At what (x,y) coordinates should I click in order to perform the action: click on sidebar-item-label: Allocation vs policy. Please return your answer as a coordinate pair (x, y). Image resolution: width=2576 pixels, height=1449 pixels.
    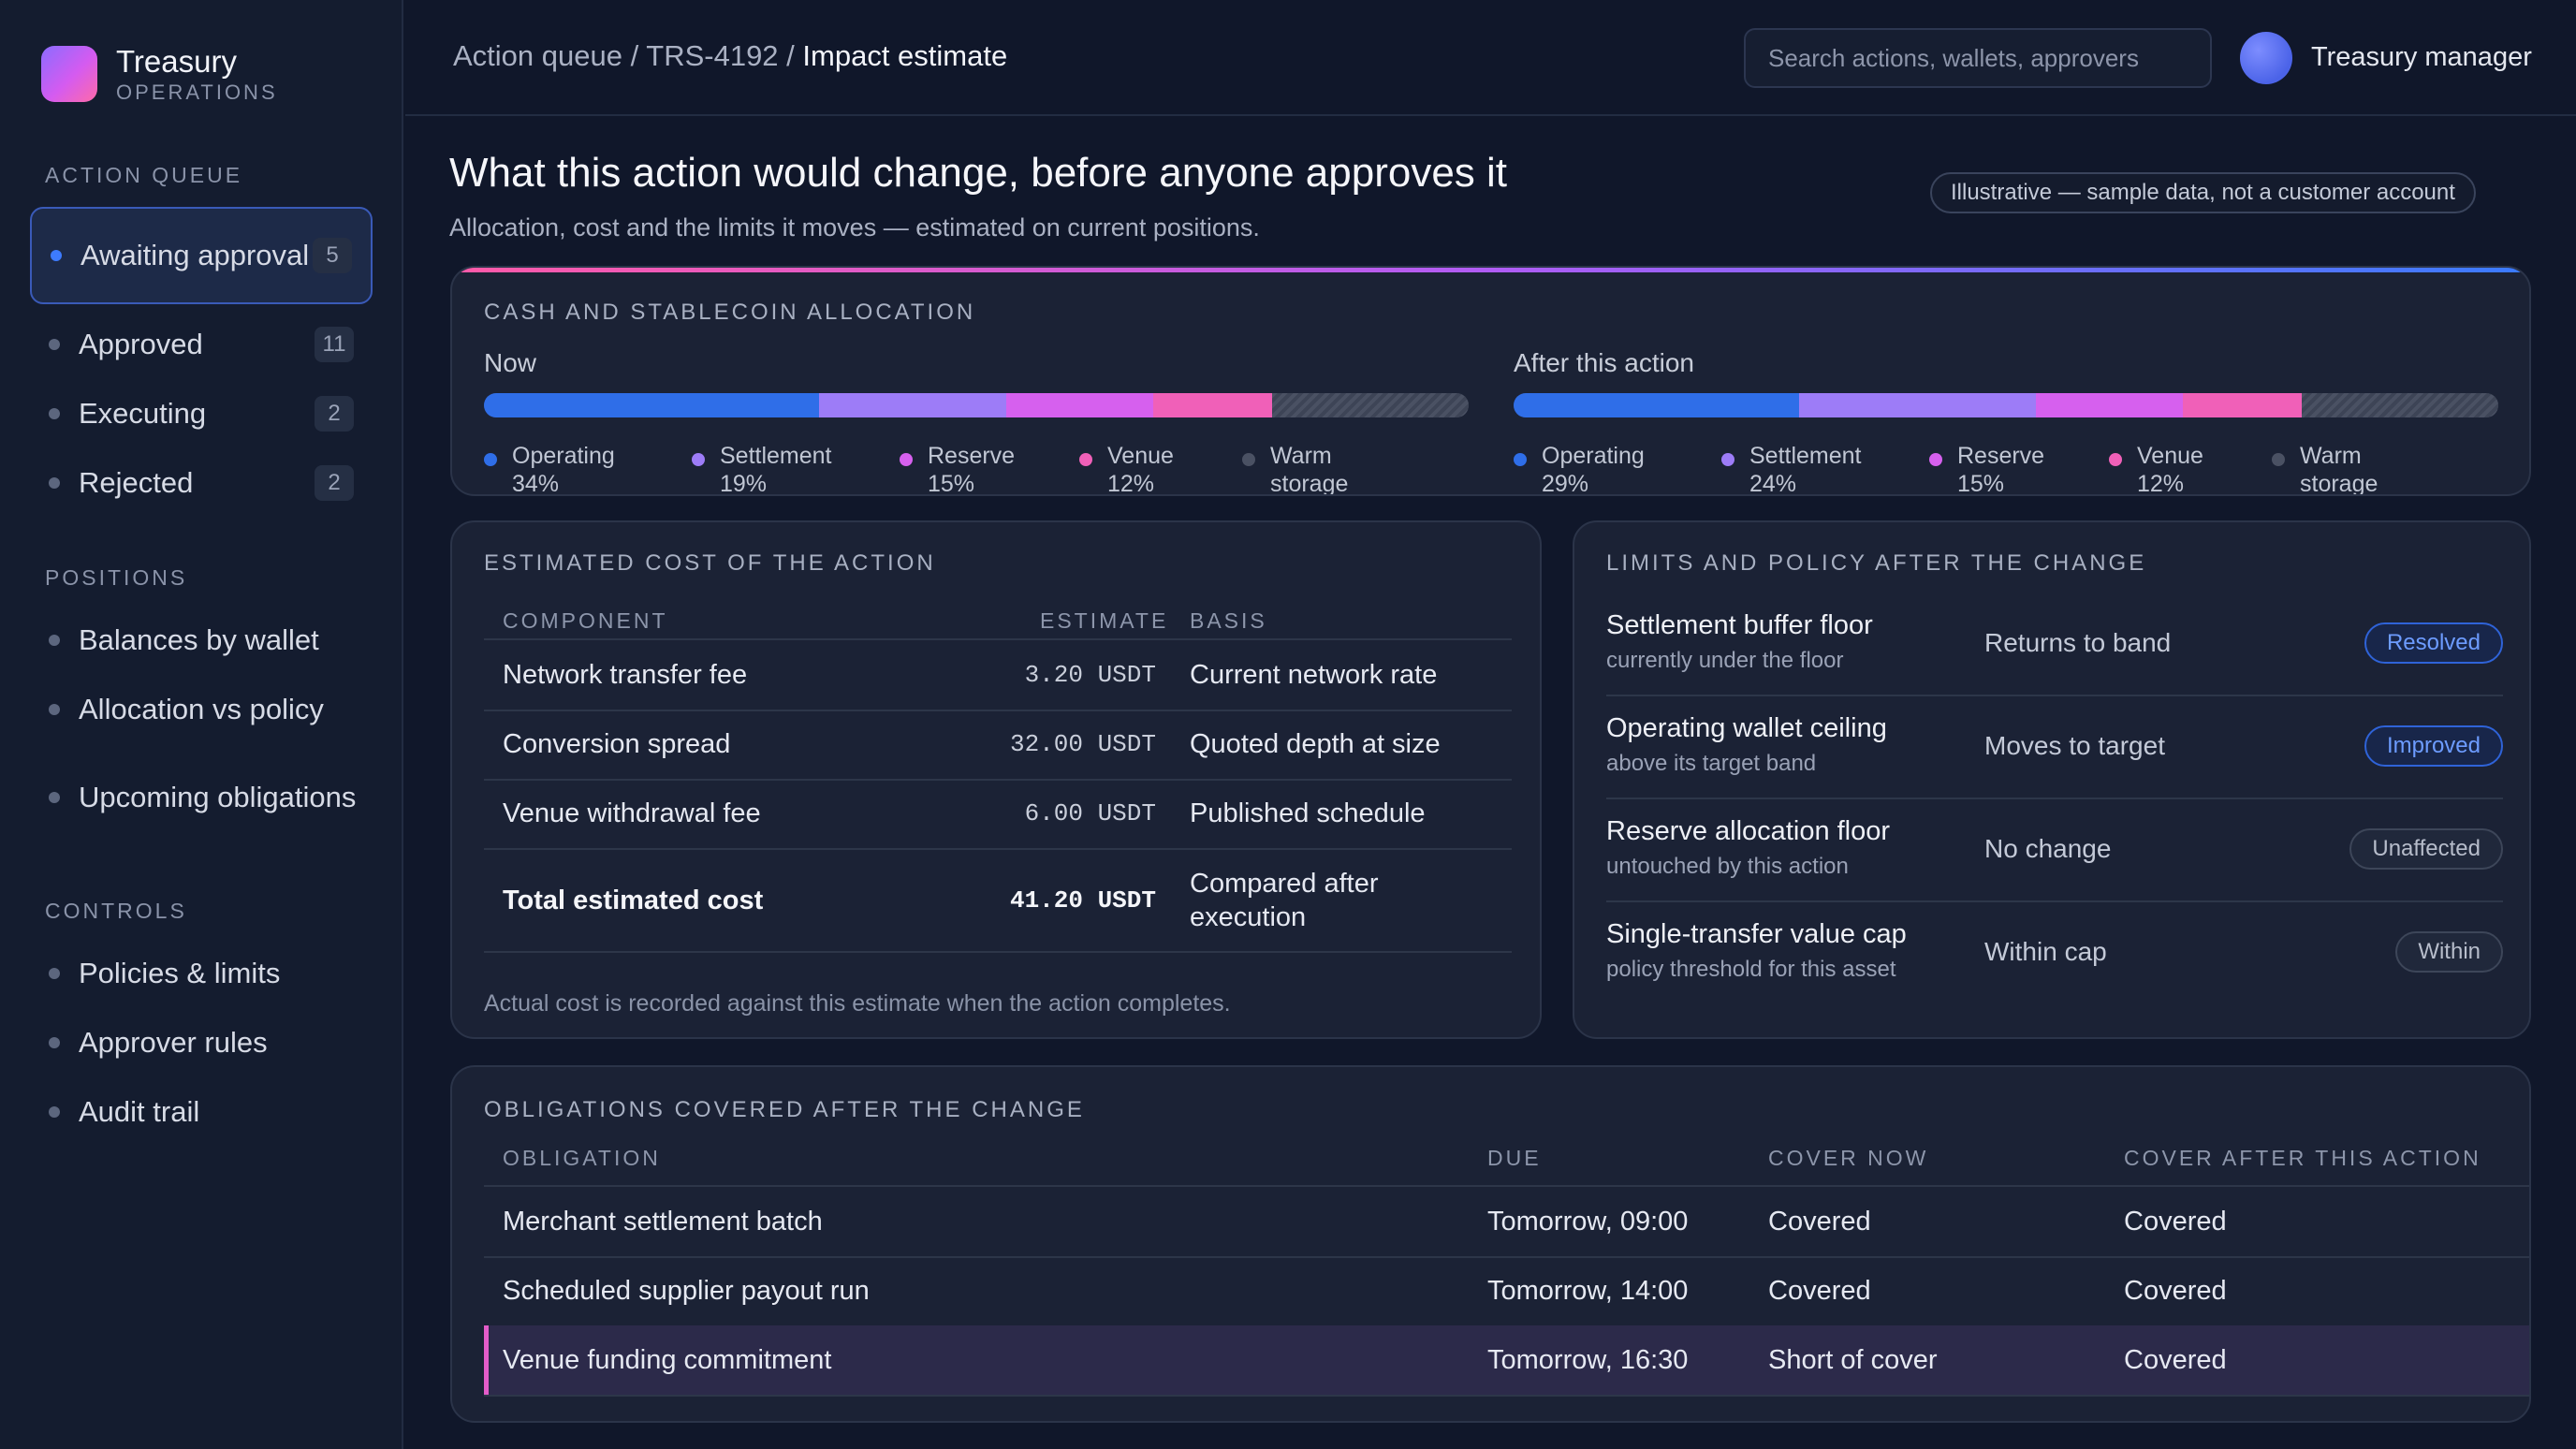
    Looking at the image, I should click on (201, 709).